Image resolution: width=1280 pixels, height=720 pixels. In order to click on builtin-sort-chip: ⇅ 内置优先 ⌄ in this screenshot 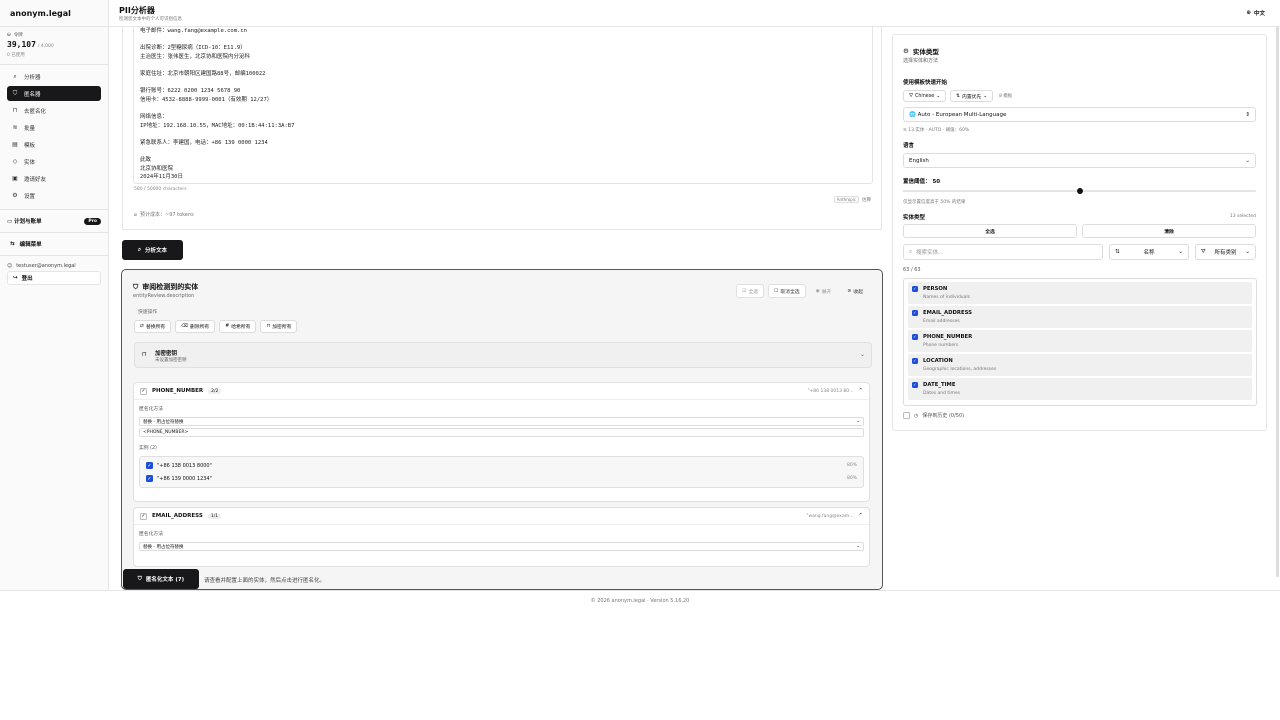, I will do `click(972, 96)`.